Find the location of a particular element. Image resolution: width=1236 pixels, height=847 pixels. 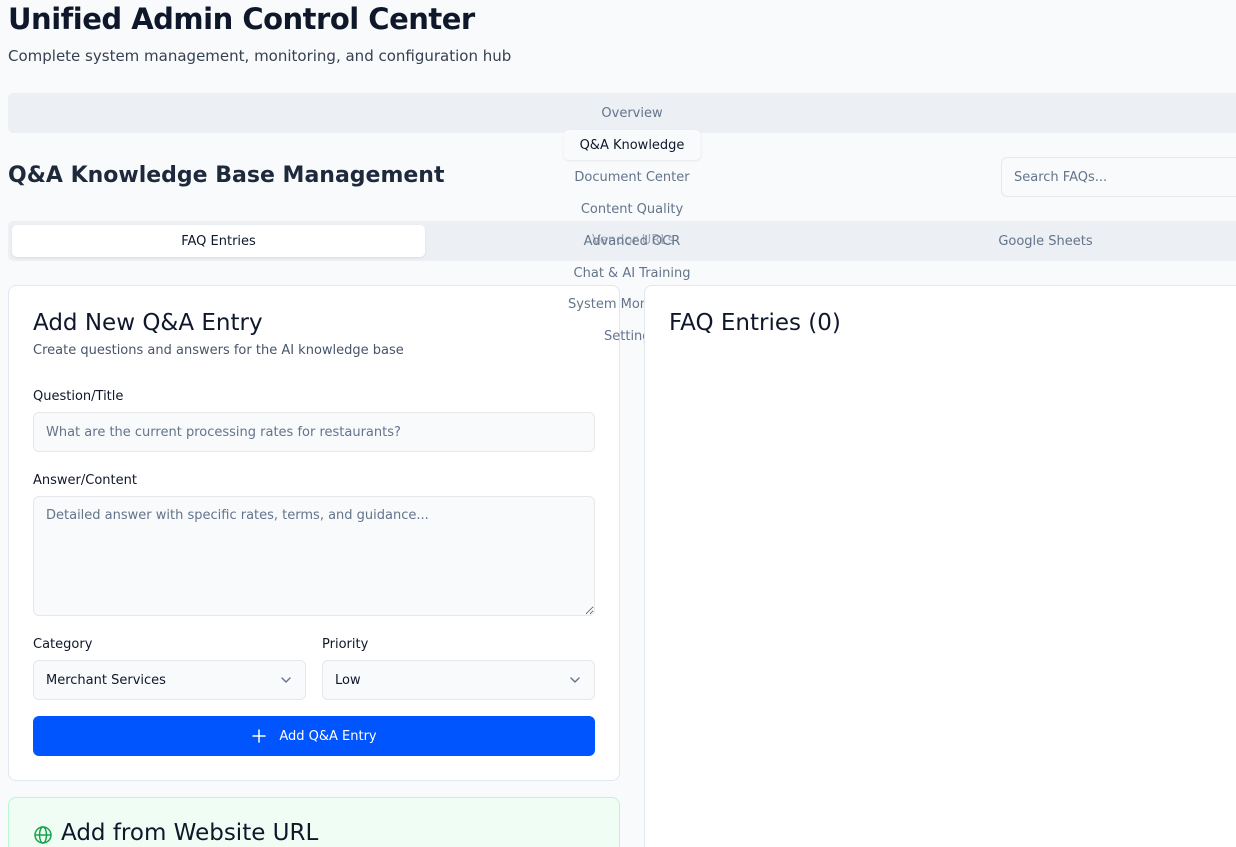

add-from-url-title: Add from Website URL is located at coordinates (190, 833).